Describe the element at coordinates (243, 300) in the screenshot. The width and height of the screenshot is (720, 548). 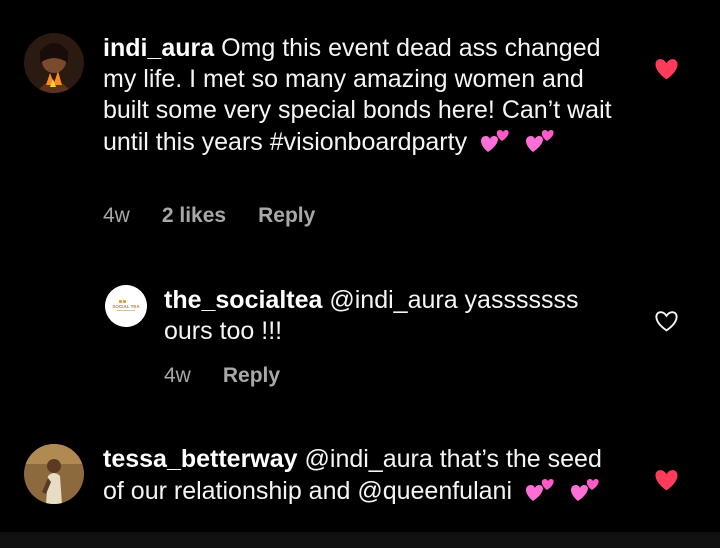
I see `comment-username: the_socialtea` at that location.